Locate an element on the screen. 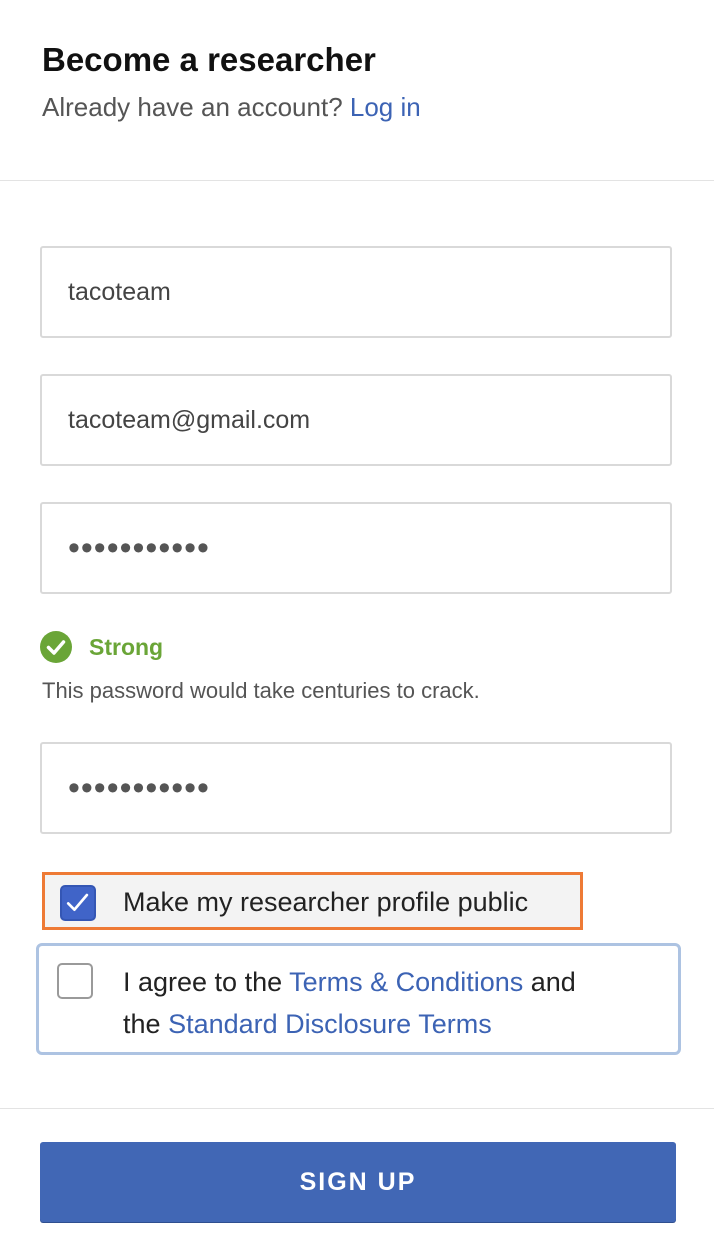 The width and height of the screenshot is (714, 1250). page-title: Become a researcher is located at coordinates (209, 59).